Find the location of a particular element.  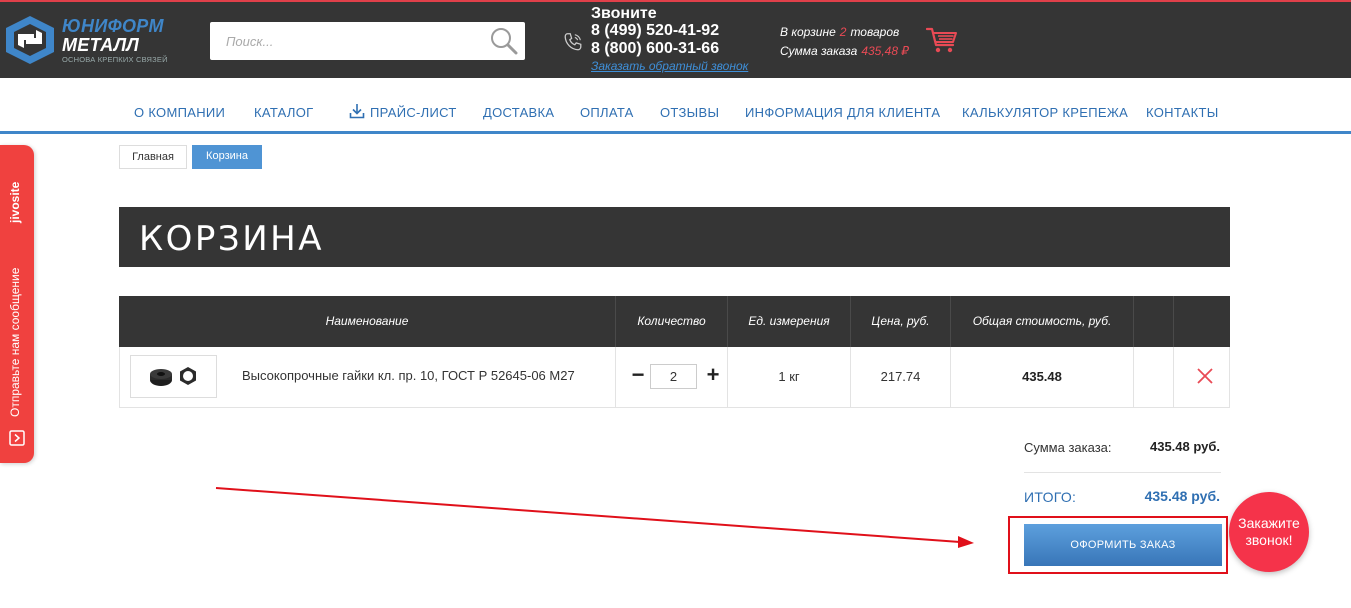

cart-count-label: В корзине is located at coordinates (808, 32).